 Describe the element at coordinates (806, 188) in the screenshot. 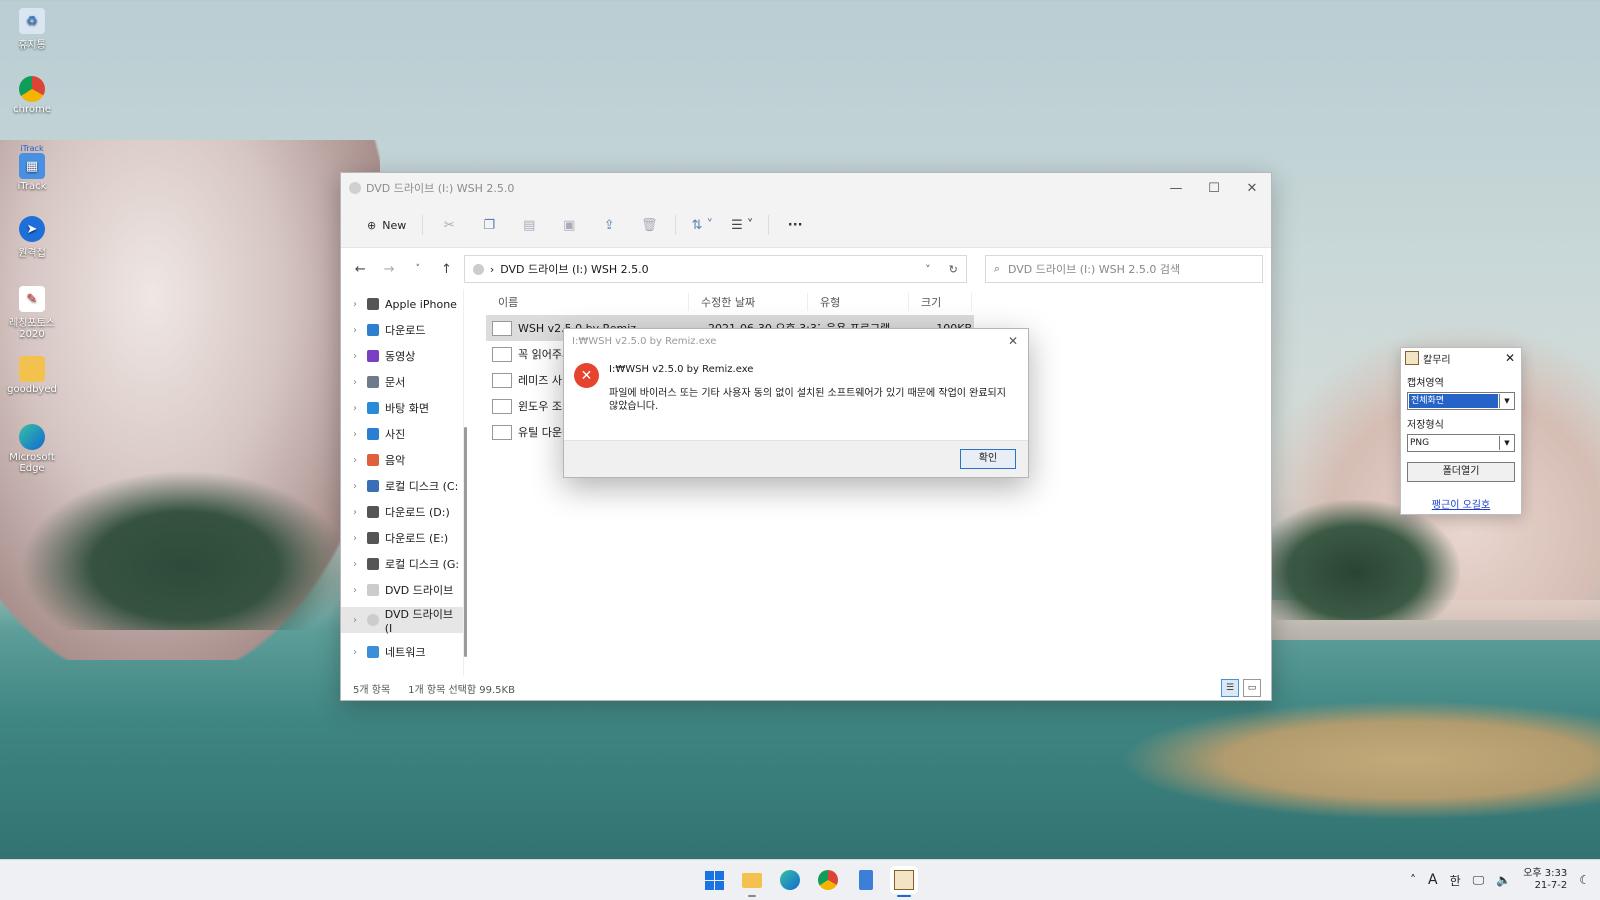

I see `window-titlebar: DVD 드라이브 (I:) WSH 2.5.0 — ☐ ✕` at that location.